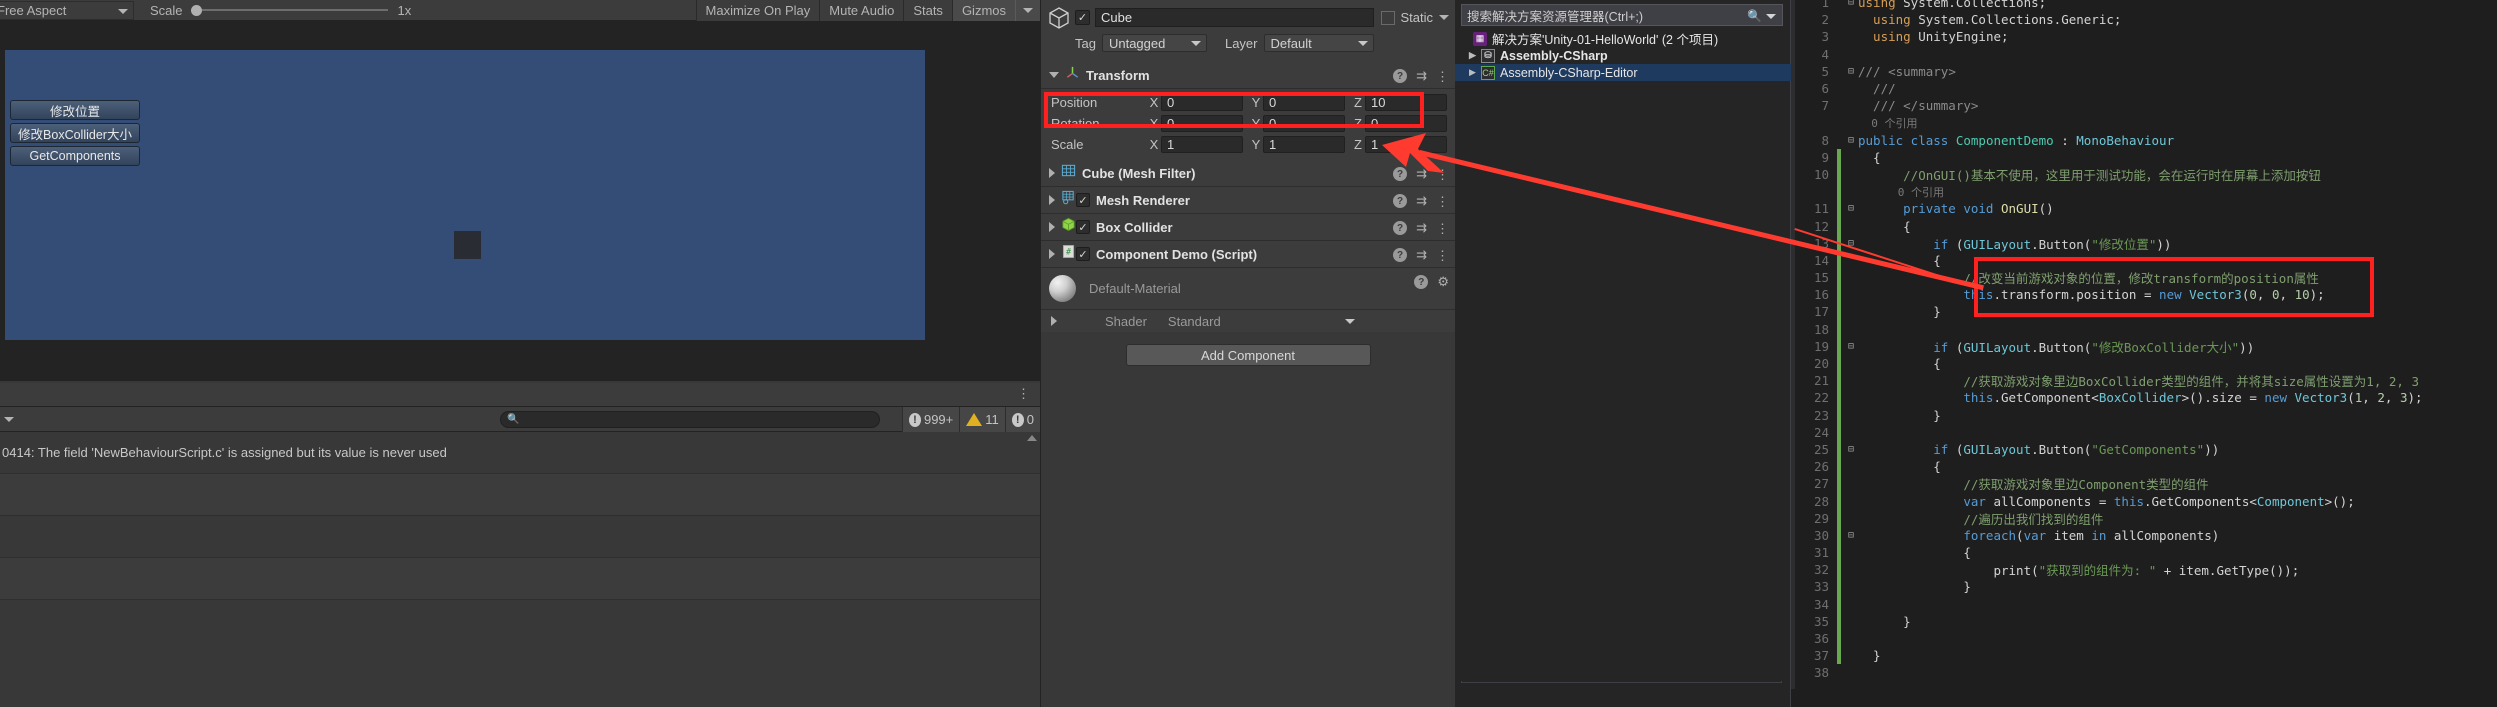 Image resolution: width=2497 pixels, height=707 pixels. What do you see at coordinates (1443, 282) in the screenshot?
I see `gear-icon: ⚙` at bounding box center [1443, 282].